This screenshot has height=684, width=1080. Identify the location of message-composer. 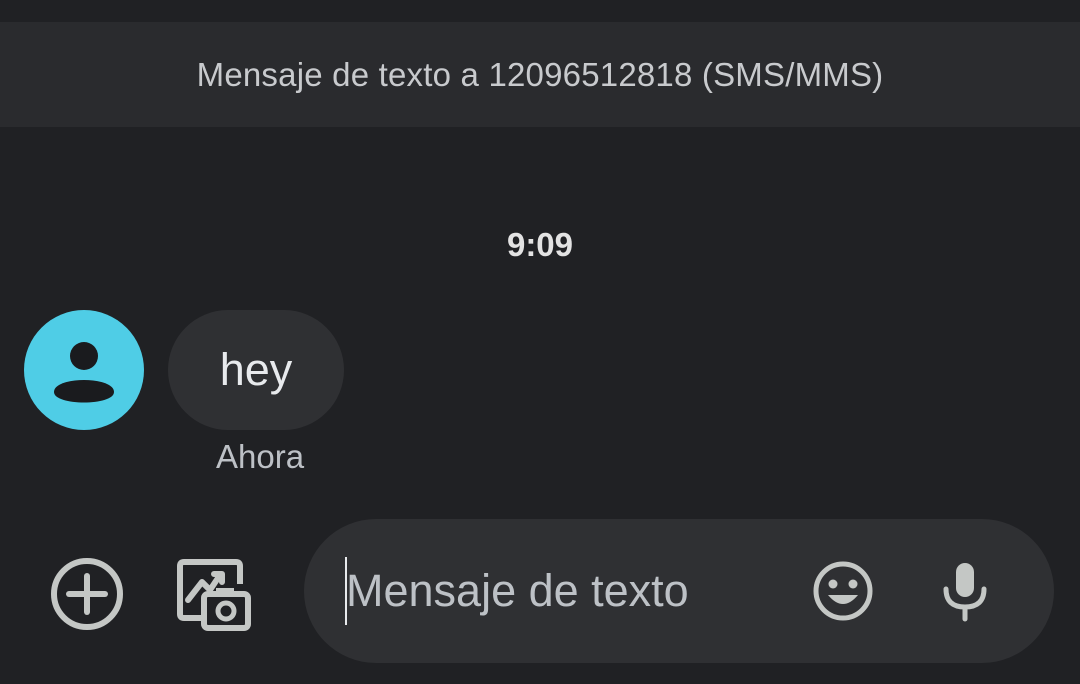
(679, 591).